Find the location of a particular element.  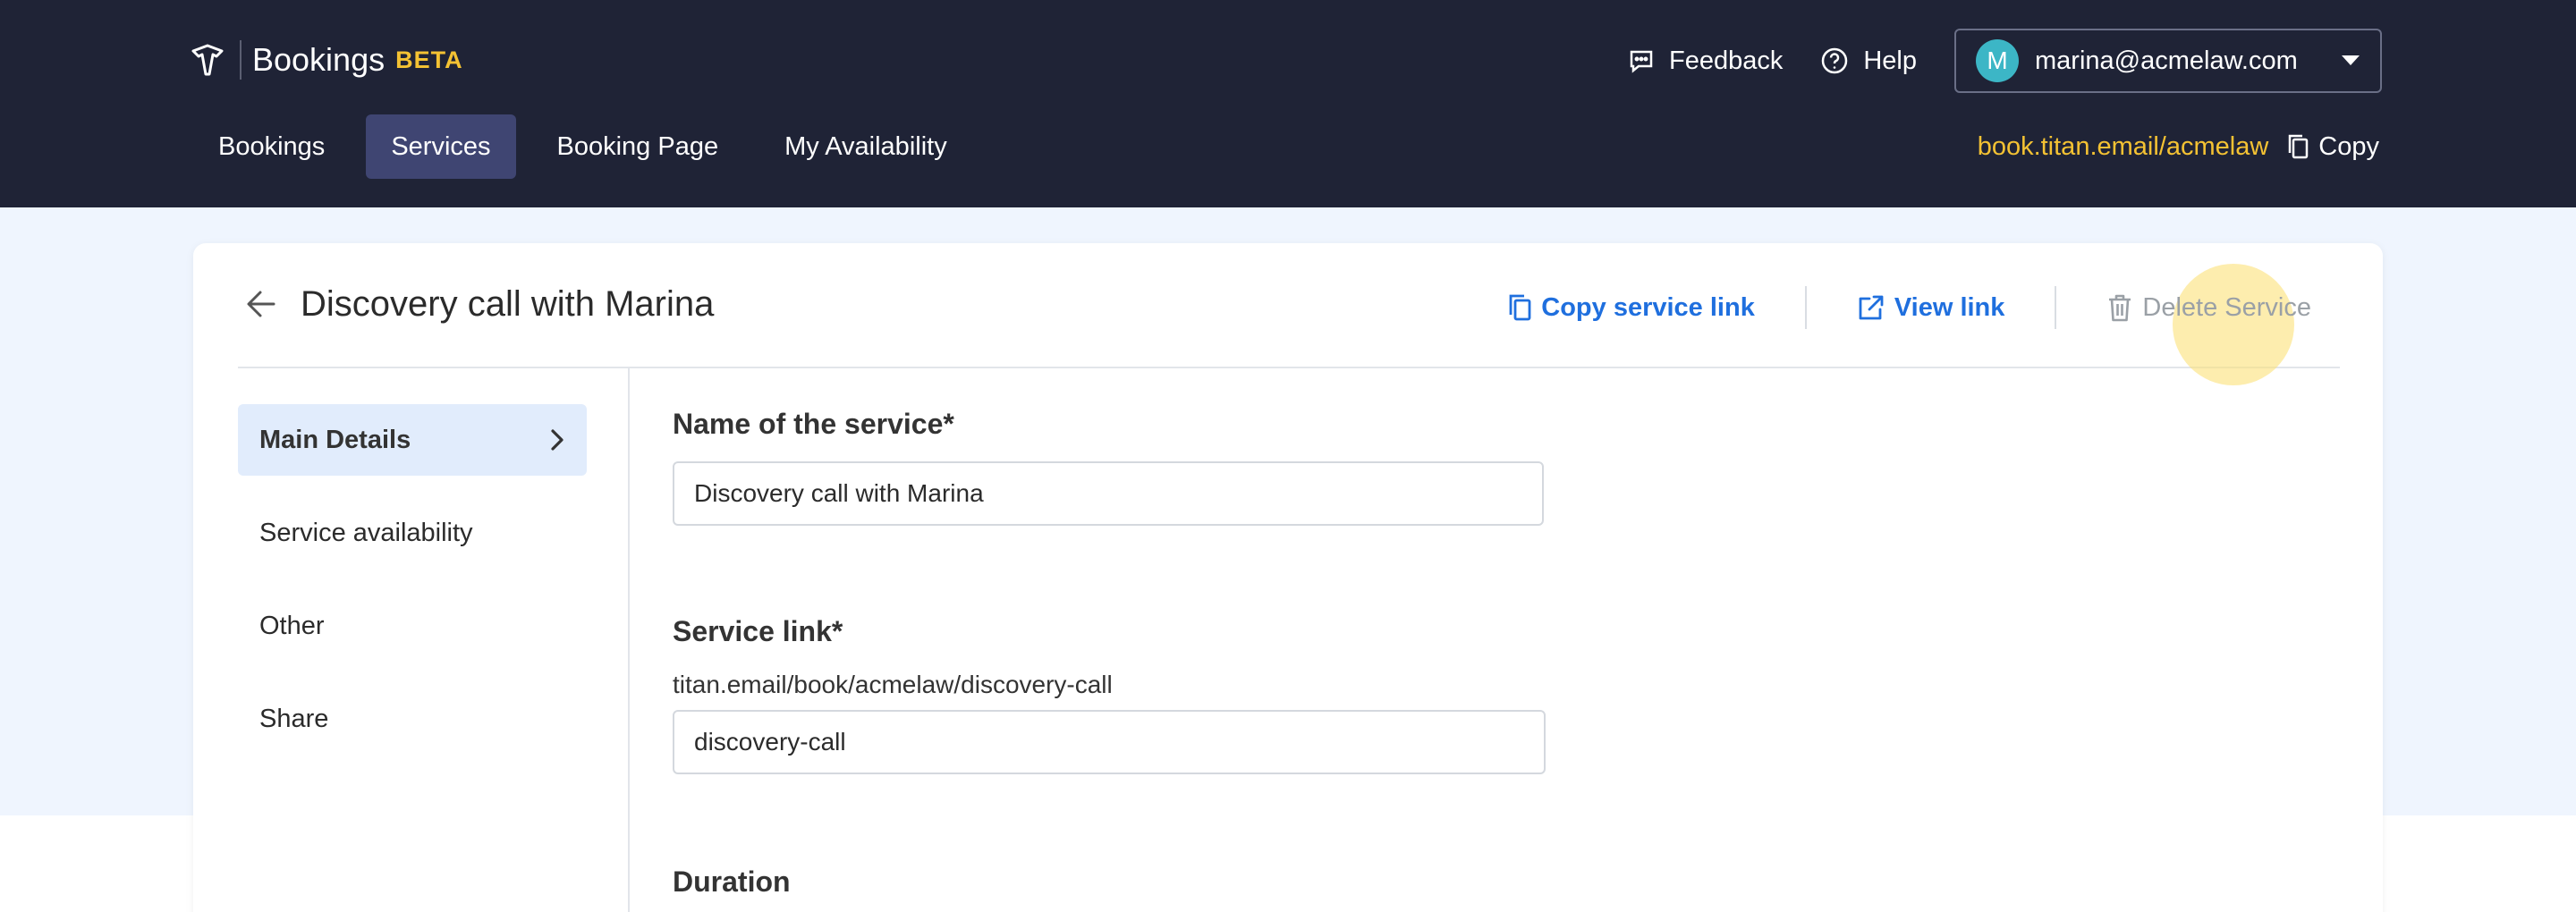

tab-bookings: Bookings is located at coordinates (271, 147).